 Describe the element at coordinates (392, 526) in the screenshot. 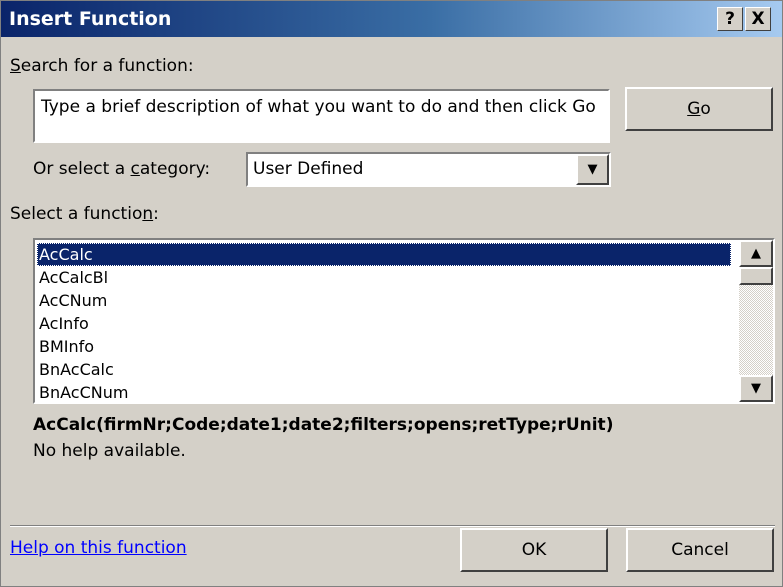

I see `footer-separator` at that location.